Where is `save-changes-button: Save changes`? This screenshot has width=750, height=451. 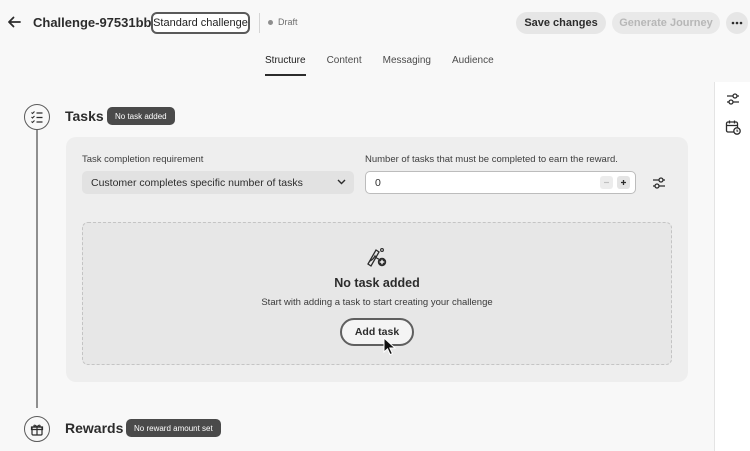
save-changes-button: Save changes is located at coordinates (561, 23).